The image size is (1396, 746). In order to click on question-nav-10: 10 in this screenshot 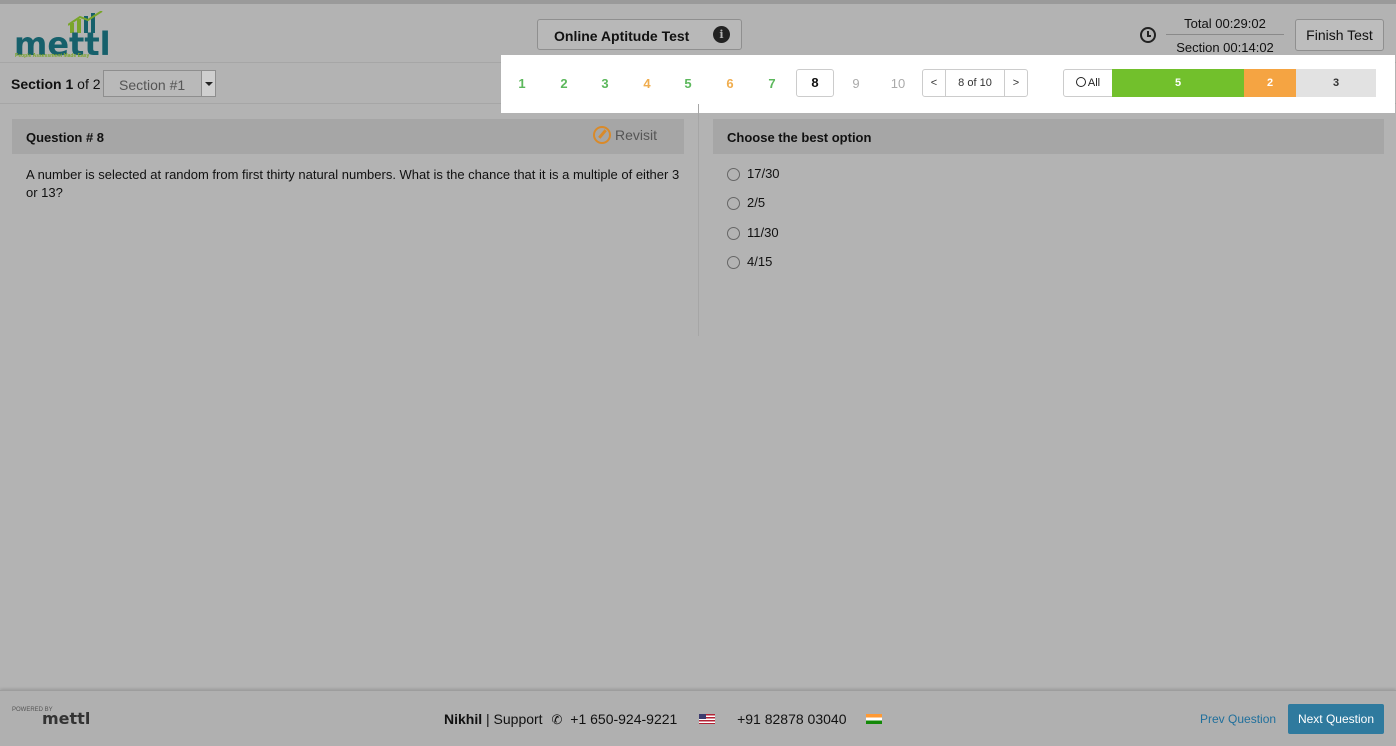, I will do `click(898, 84)`.